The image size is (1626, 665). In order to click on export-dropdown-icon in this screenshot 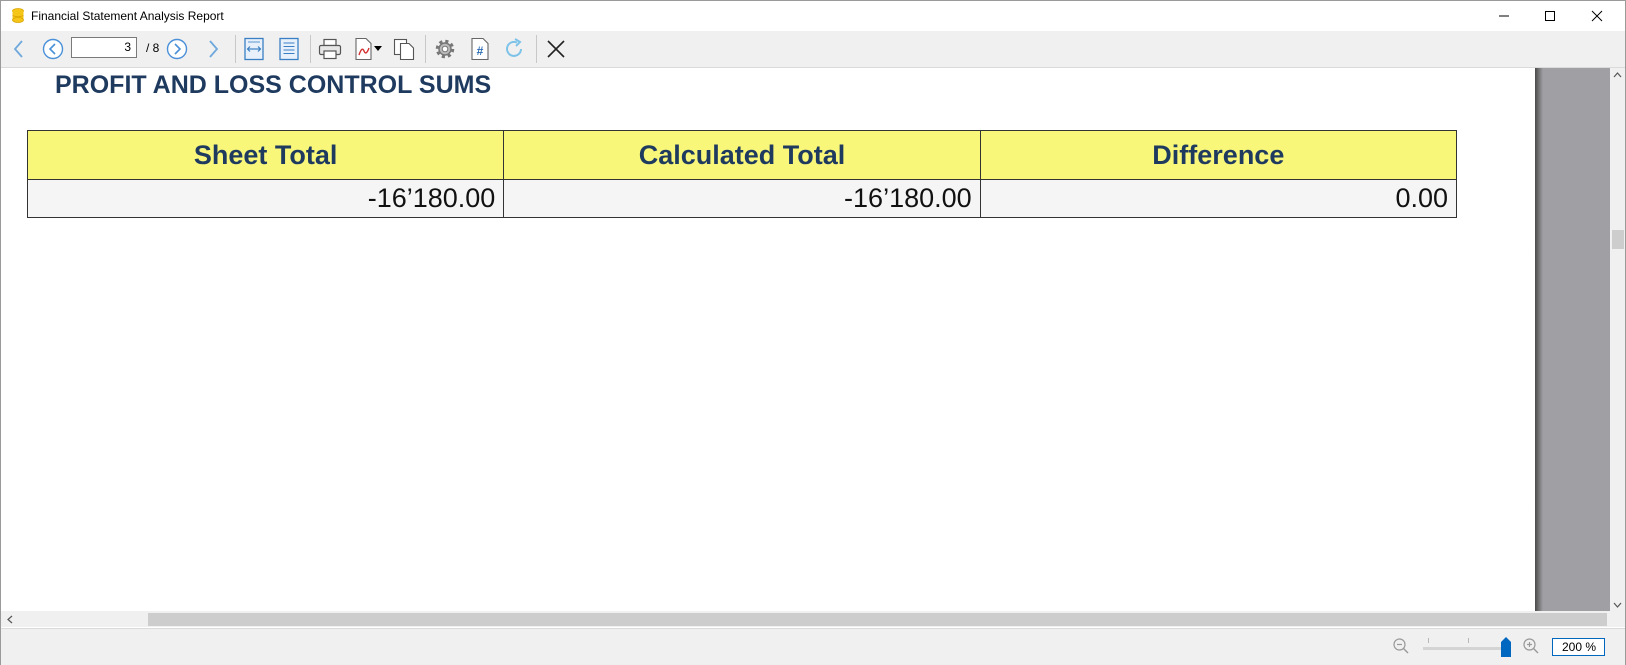, I will do `click(378, 49)`.